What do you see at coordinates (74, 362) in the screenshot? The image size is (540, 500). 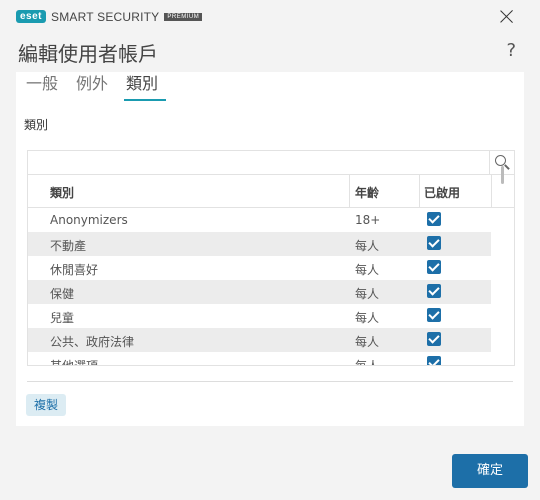 I see `category-cell: 其他選項` at bounding box center [74, 362].